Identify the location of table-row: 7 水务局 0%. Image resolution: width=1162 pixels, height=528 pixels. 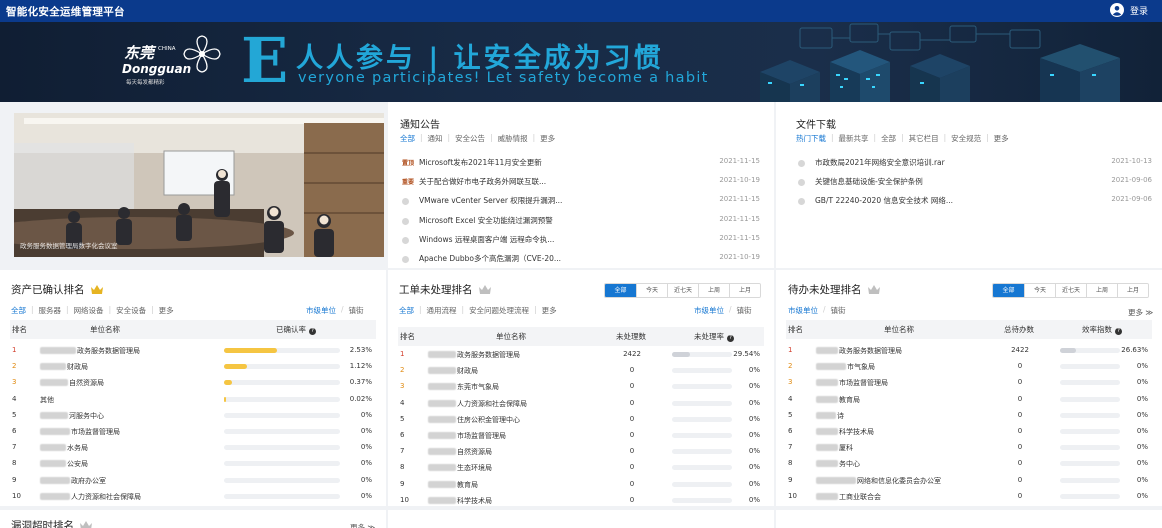
(193, 448).